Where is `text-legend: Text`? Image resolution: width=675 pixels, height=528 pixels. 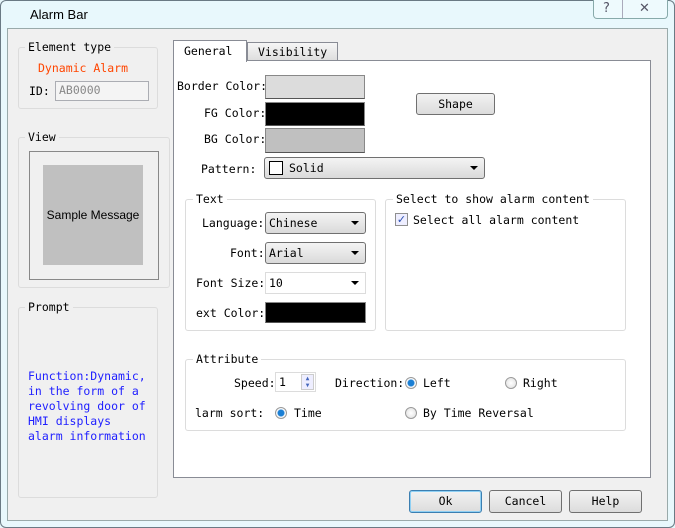
text-legend: Text is located at coordinates (210, 199).